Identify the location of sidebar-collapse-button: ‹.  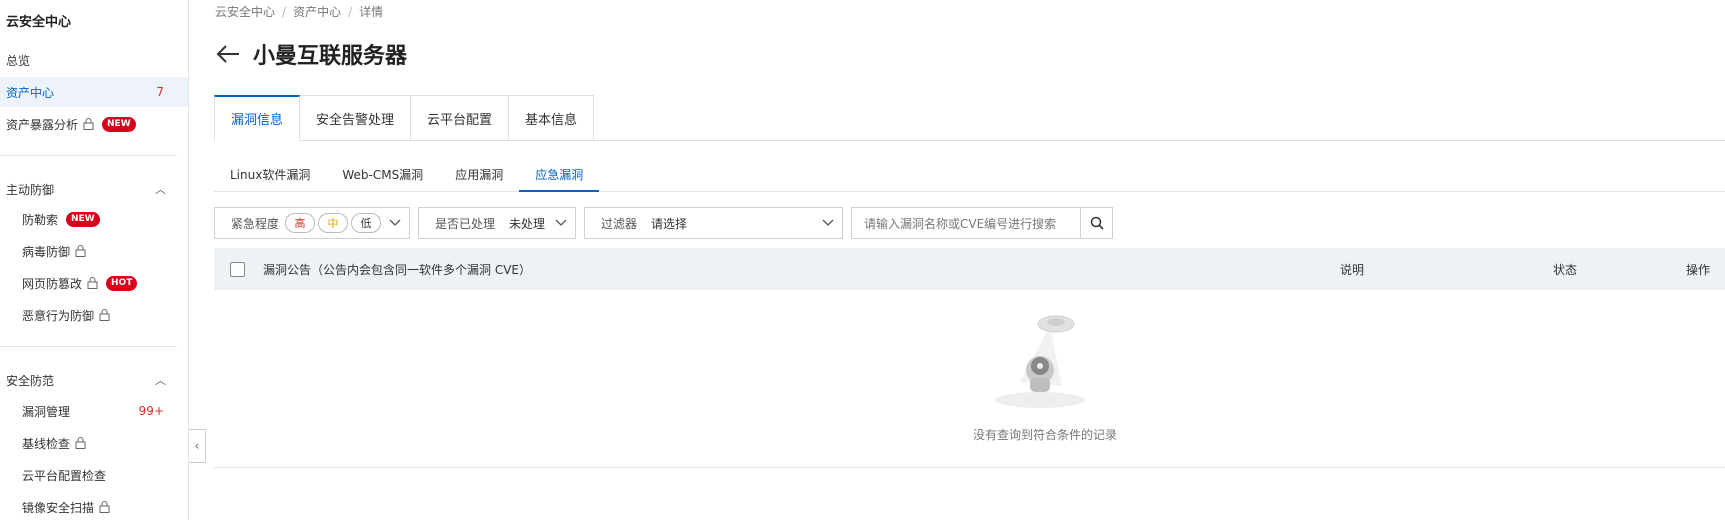
(197, 446).